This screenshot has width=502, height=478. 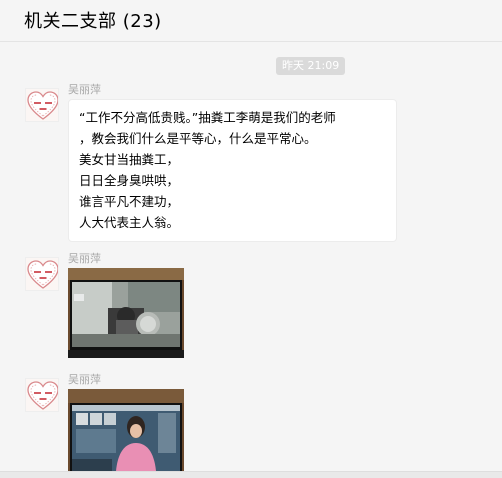 What do you see at coordinates (251, 474) in the screenshot?
I see `input-area-edge` at bounding box center [251, 474].